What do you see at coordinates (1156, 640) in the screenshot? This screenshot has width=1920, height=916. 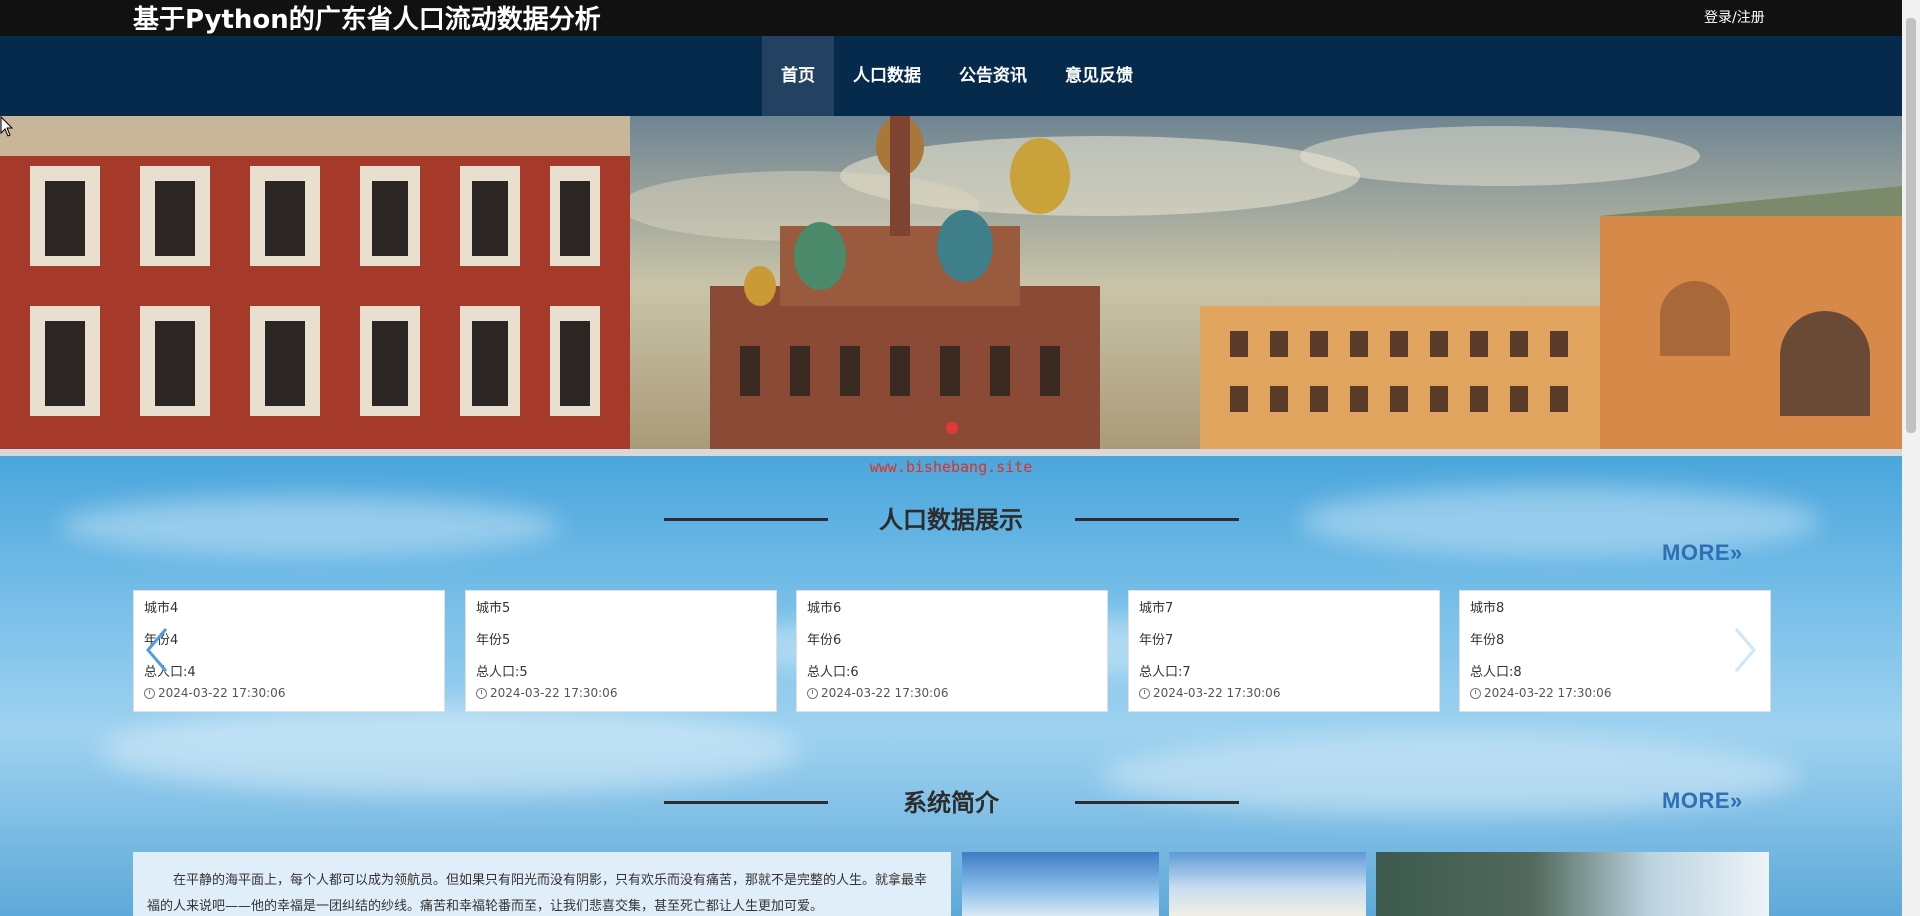 I see `card-year: 年份7` at bounding box center [1156, 640].